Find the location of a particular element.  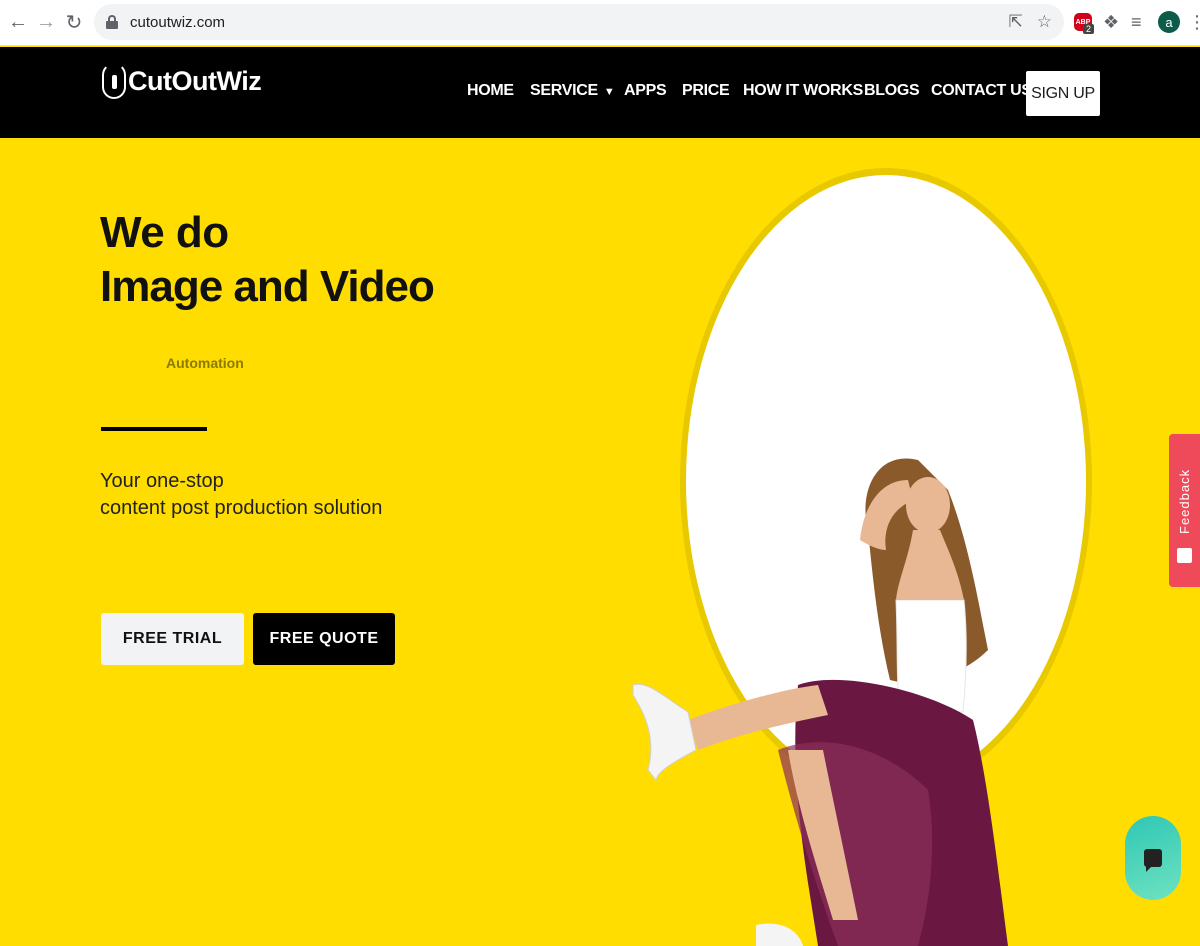

hero-divider is located at coordinates (154, 429).